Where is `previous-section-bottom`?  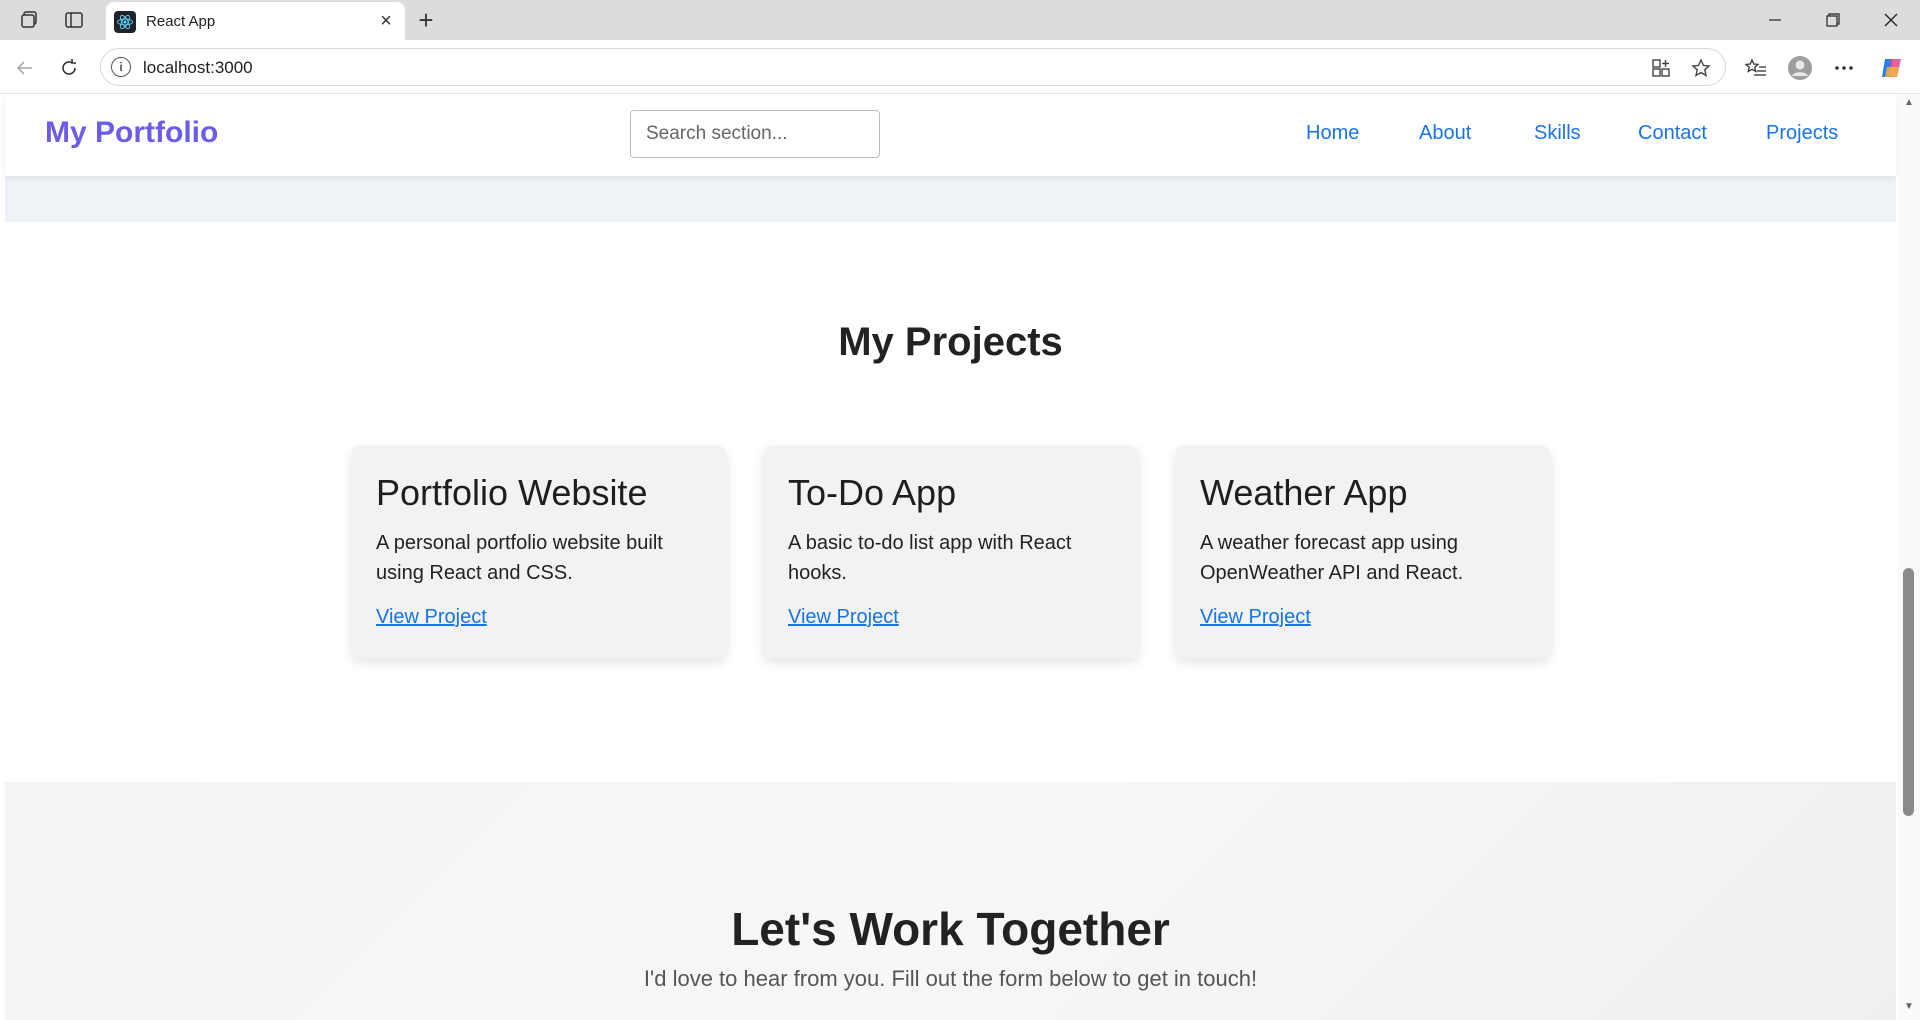 previous-section-bottom is located at coordinates (950, 199).